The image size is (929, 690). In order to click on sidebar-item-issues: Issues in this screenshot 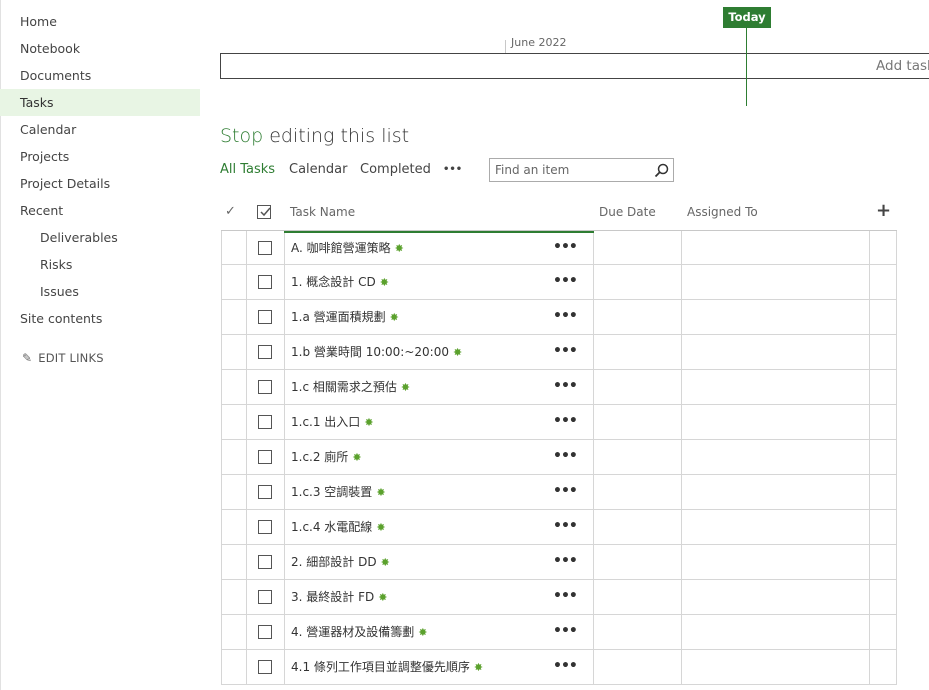, I will do `click(100, 291)`.